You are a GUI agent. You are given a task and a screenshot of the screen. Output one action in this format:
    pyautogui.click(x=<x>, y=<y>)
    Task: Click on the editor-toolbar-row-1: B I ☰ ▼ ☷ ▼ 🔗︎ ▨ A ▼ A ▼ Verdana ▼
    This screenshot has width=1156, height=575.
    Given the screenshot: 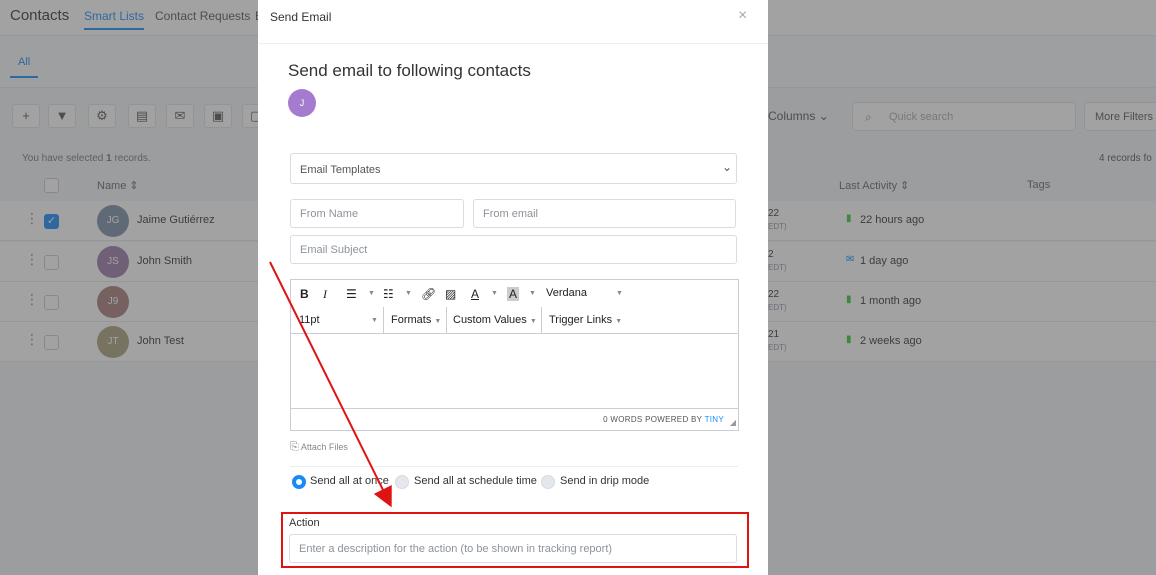 What is the action you would take?
    pyautogui.click(x=514, y=293)
    